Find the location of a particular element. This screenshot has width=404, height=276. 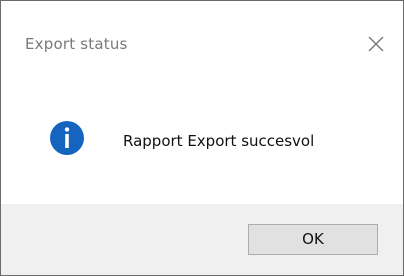

close-button is located at coordinates (376, 44).